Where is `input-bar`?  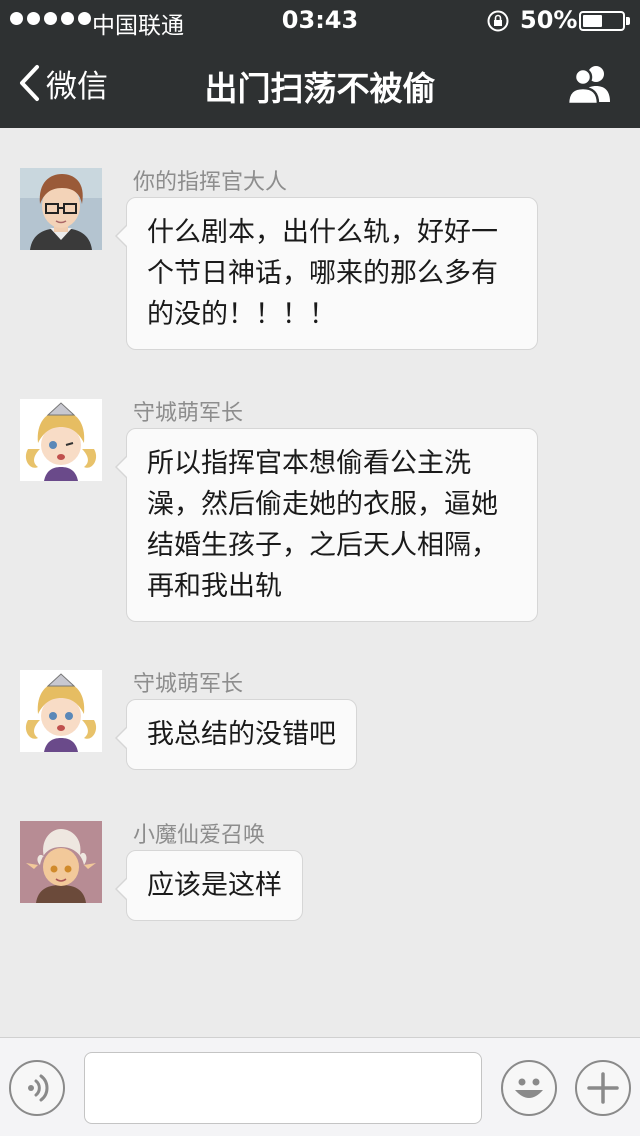 input-bar is located at coordinates (320, 1086).